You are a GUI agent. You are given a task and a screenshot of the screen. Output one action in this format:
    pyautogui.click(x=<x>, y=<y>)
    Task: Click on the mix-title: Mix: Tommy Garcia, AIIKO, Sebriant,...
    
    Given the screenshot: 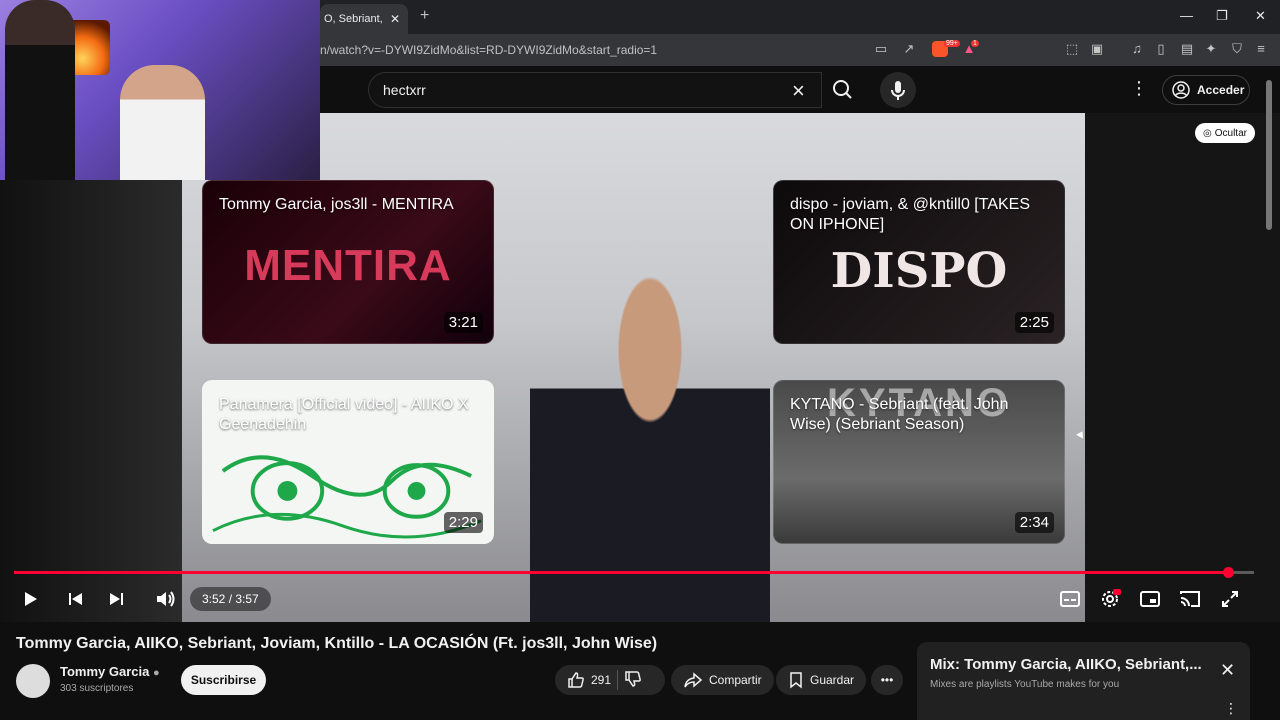 What is the action you would take?
    pyautogui.click(x=1067, y=664)
    